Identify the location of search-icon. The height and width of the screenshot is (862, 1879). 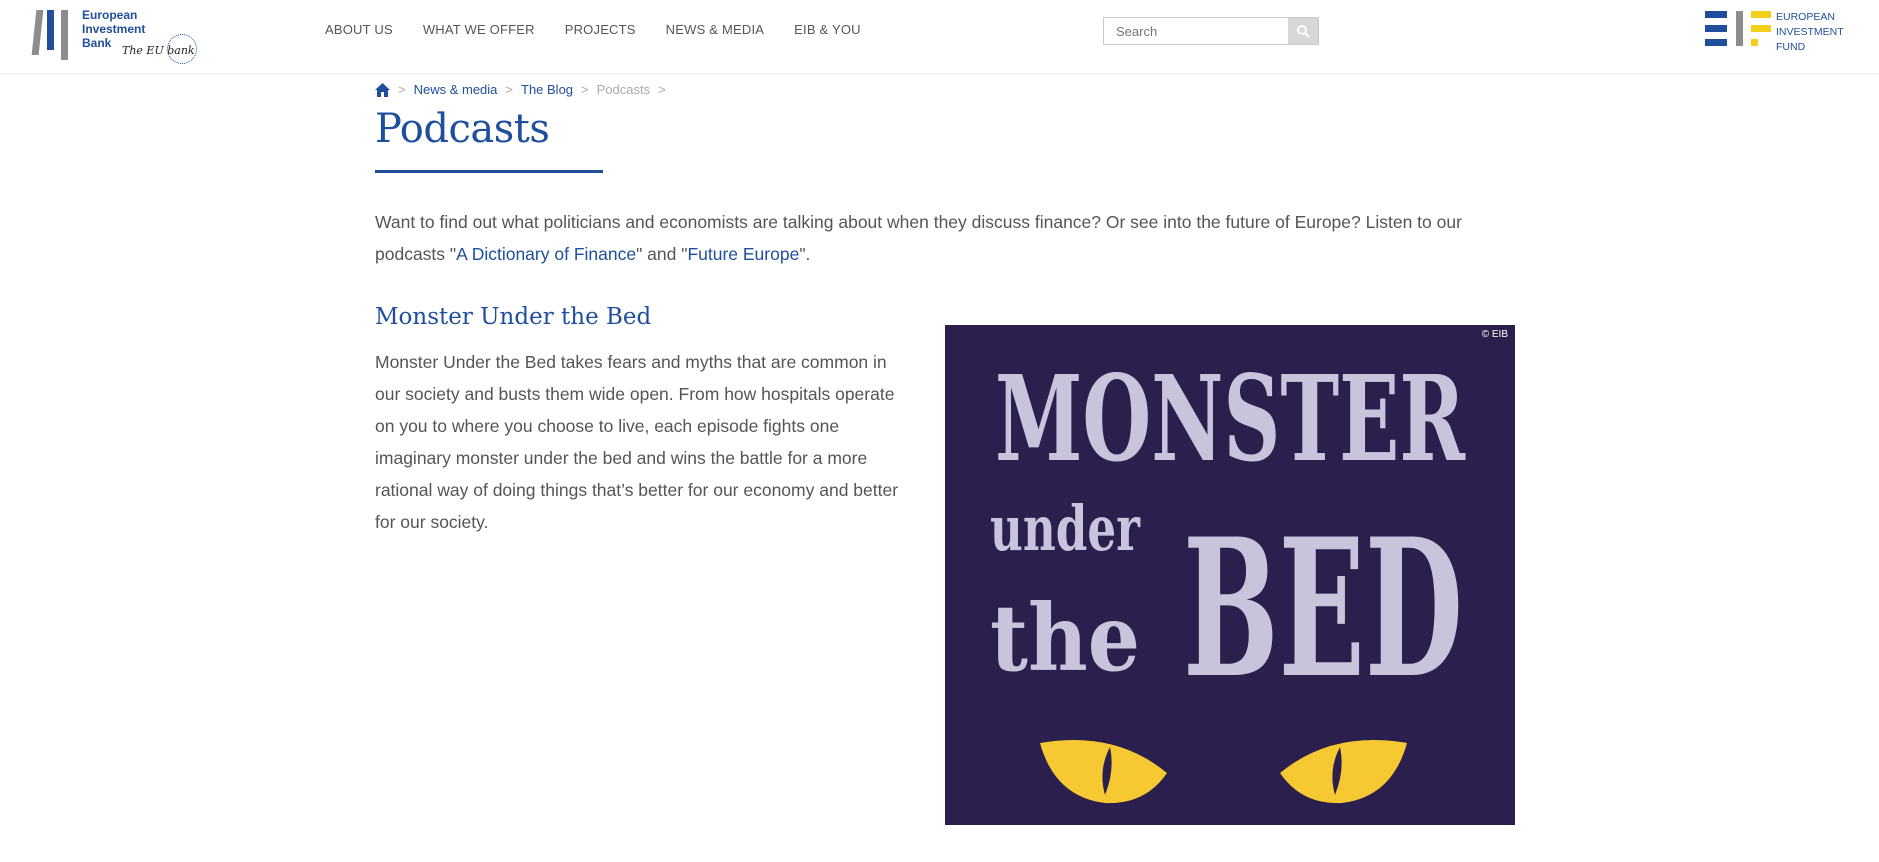
(1303, 31).